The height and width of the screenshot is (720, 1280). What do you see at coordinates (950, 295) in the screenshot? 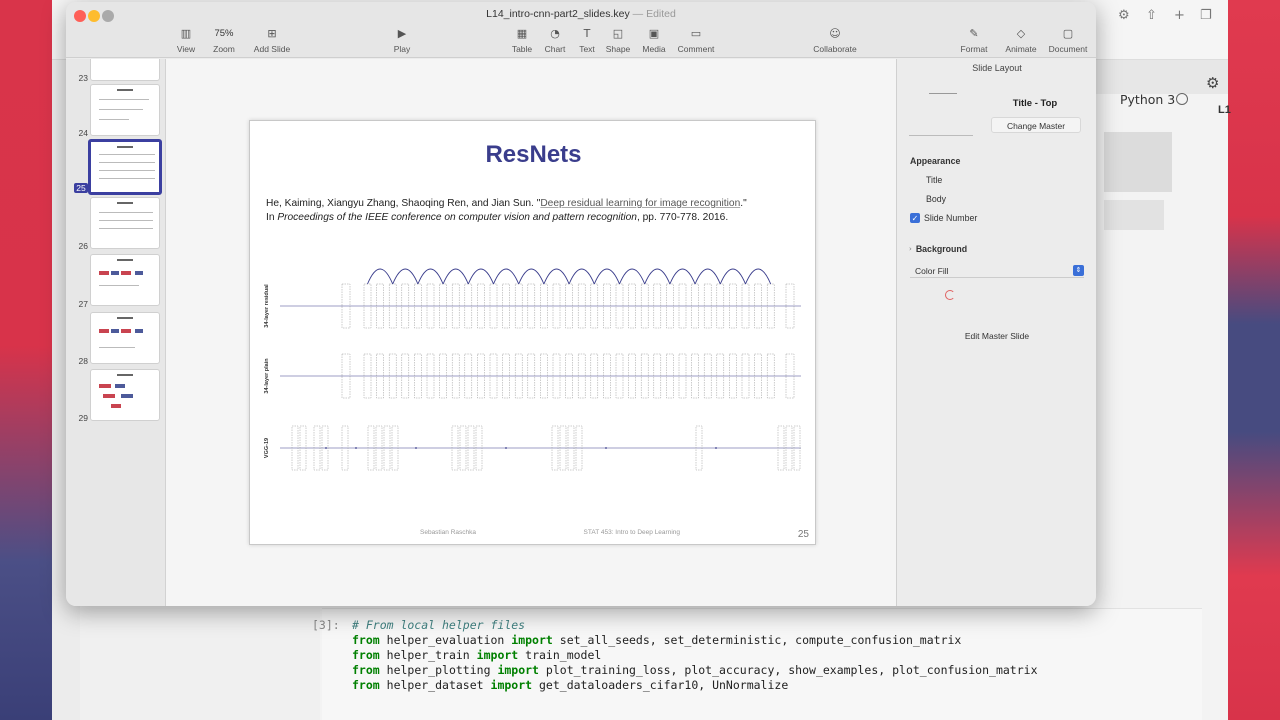
I see `loading-spinner-icon` at bounding box center [950, 295].